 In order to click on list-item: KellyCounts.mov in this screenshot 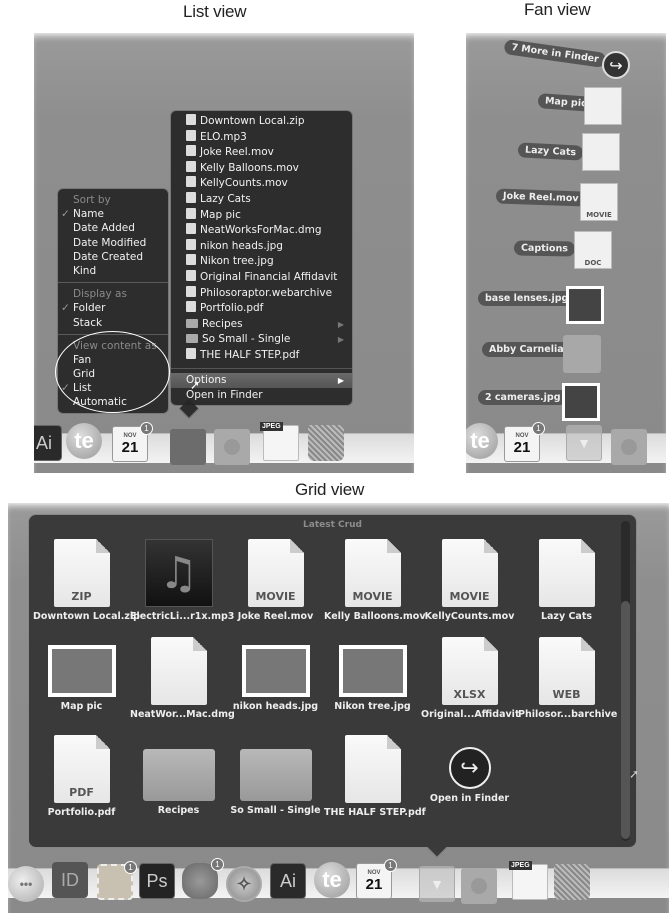, I will do `click(261, 184)`.